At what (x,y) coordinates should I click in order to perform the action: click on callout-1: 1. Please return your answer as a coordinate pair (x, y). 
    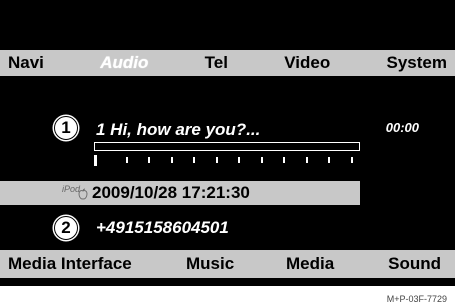
    Looking at the image, I should click on (66, 128).